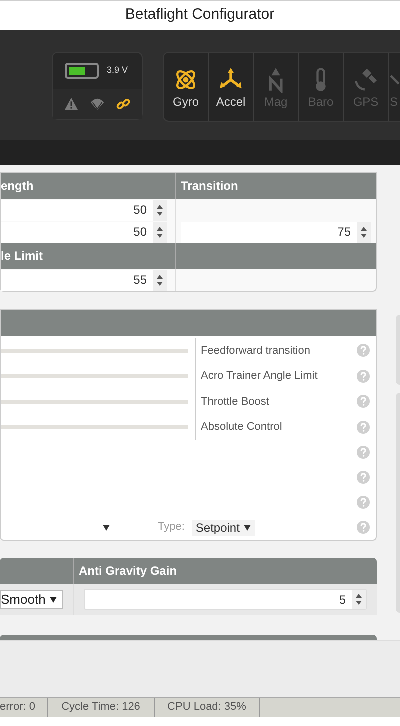 The image size is (400, 726). Describe the element at coordinates (128, 571) in the screenshot. I see `column-header: Anti Gravity Gain` at that location.